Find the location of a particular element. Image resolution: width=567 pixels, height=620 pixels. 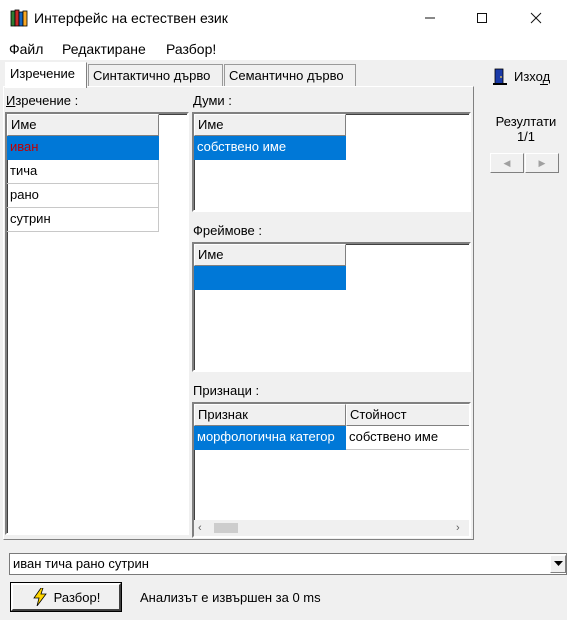

results-title: Резултати is located at coordinates (526, 121).